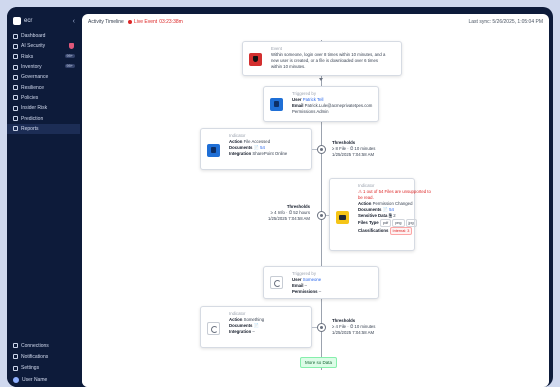  Describe the element at coordinates (33, 46) in the screenshot. I see `sidebar-item-label: AI Security` at that location.